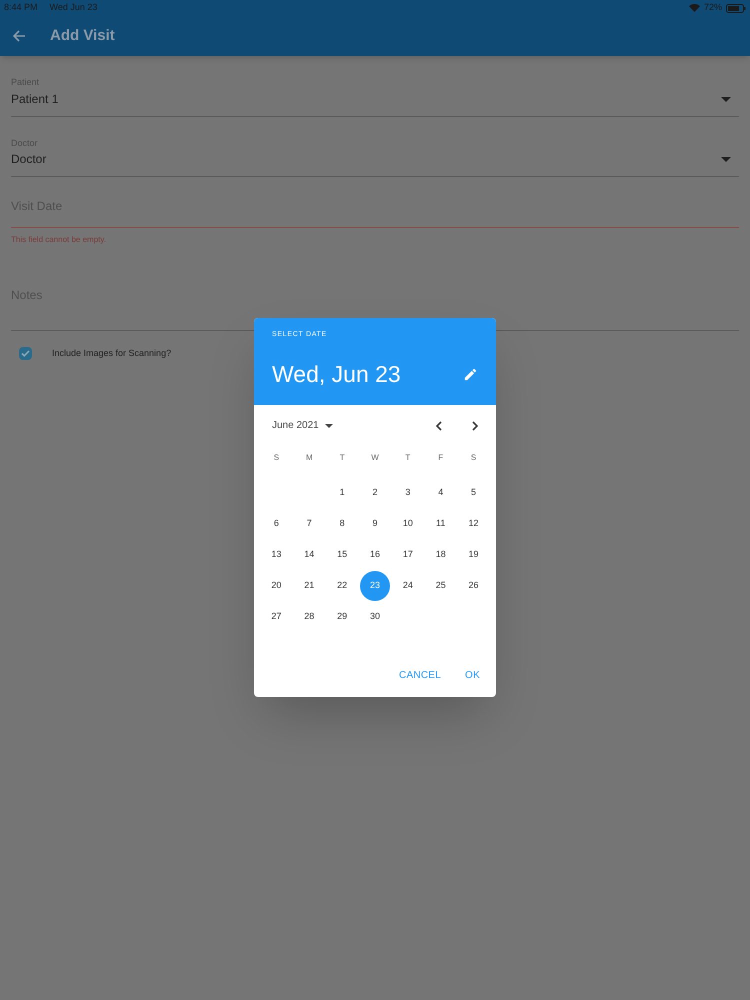 The width and height of the screenshot is (750, 1000). What do you see at coordinates (25, 353) in the screenshot?
I see `checkbox` at bounding box center [25, 353].